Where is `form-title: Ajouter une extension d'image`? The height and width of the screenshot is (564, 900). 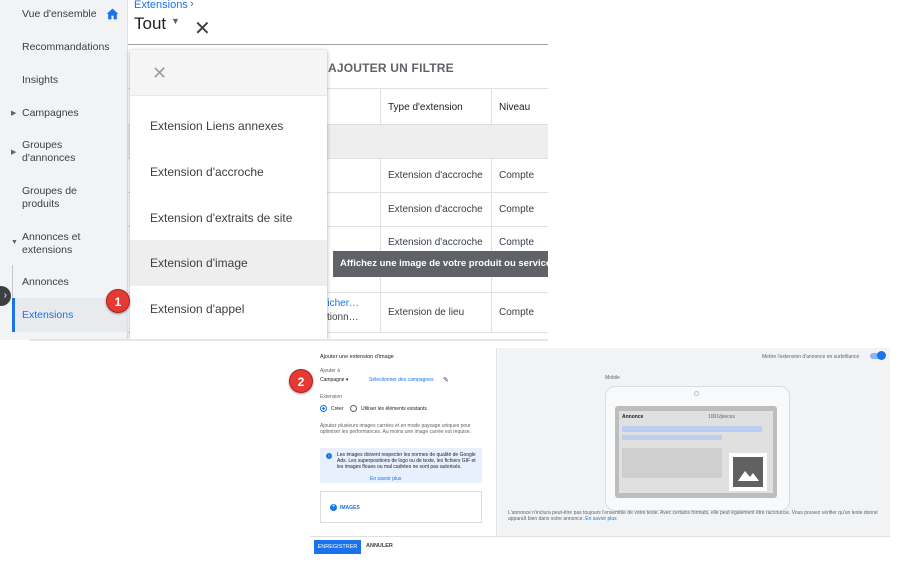
form-title: Ajouter une extension d'image is located at coordinates (357, 357).